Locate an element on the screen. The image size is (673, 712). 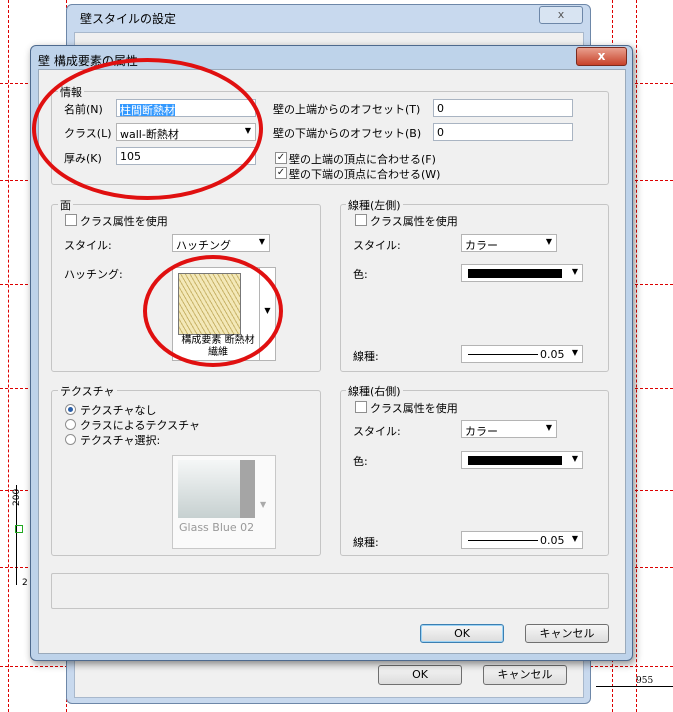
line-left-type-select: 0.05 ▼ is located at coordinates (522, 354).